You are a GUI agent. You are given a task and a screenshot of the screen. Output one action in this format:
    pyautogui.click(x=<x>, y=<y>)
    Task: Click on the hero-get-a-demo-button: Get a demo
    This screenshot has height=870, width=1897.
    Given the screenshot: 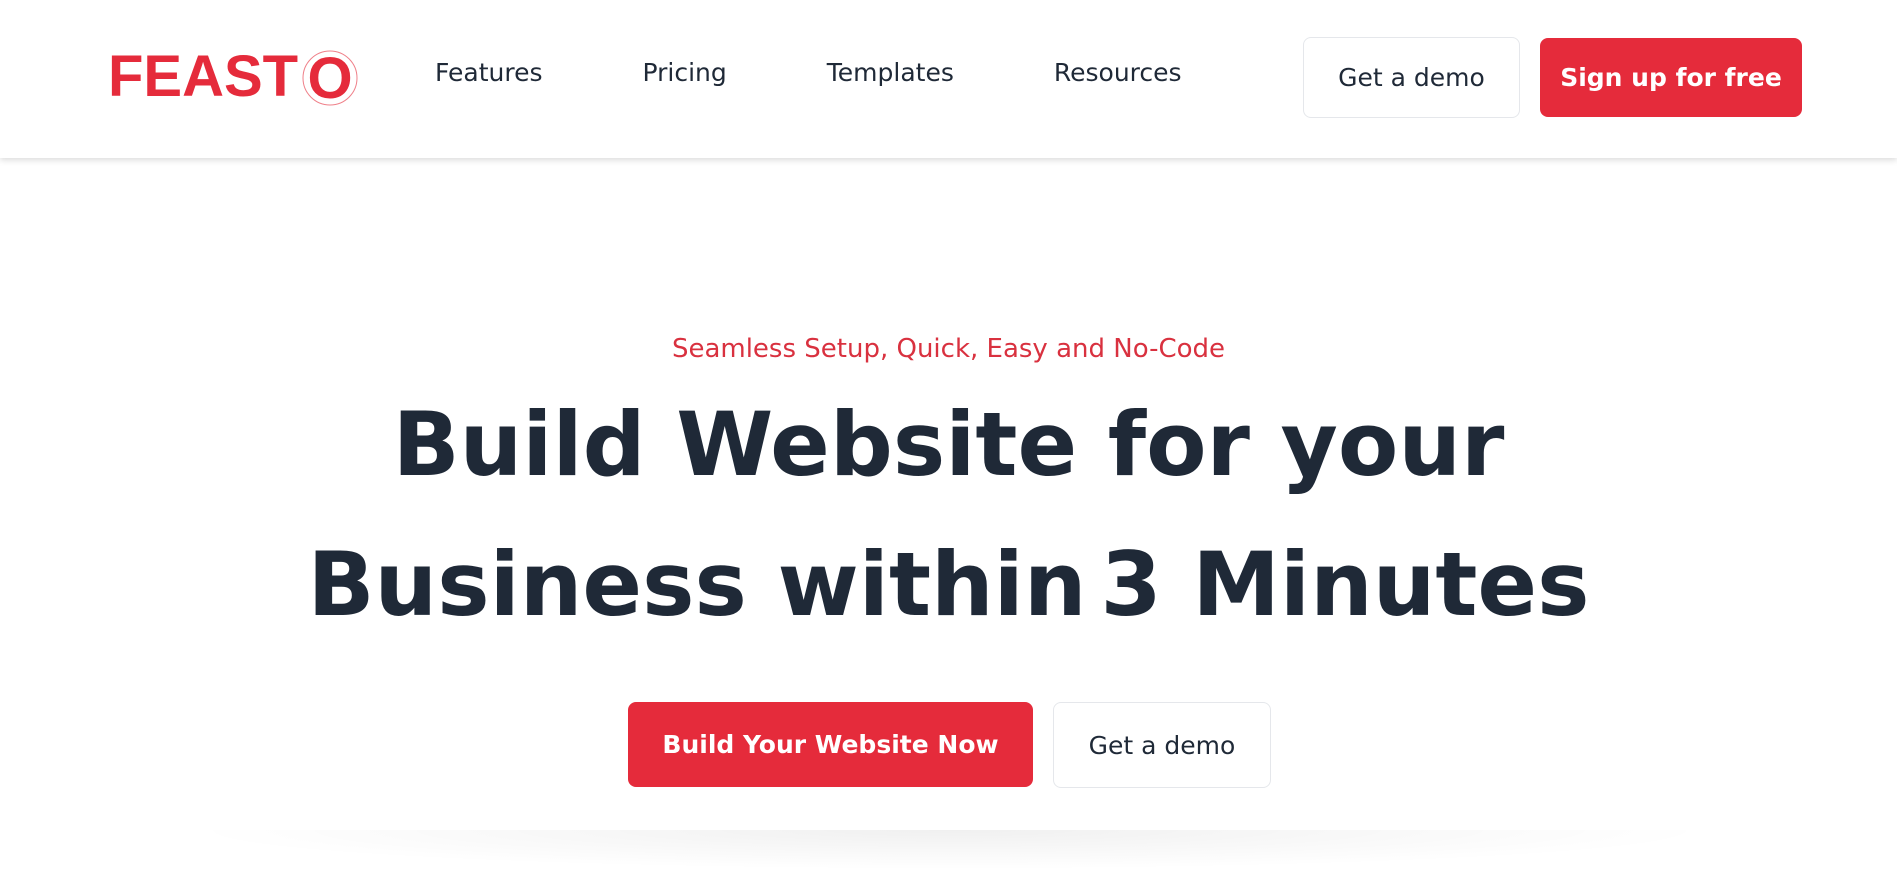 What is the action you would take?
    pyautogui.click(x=1162, y=745)
    